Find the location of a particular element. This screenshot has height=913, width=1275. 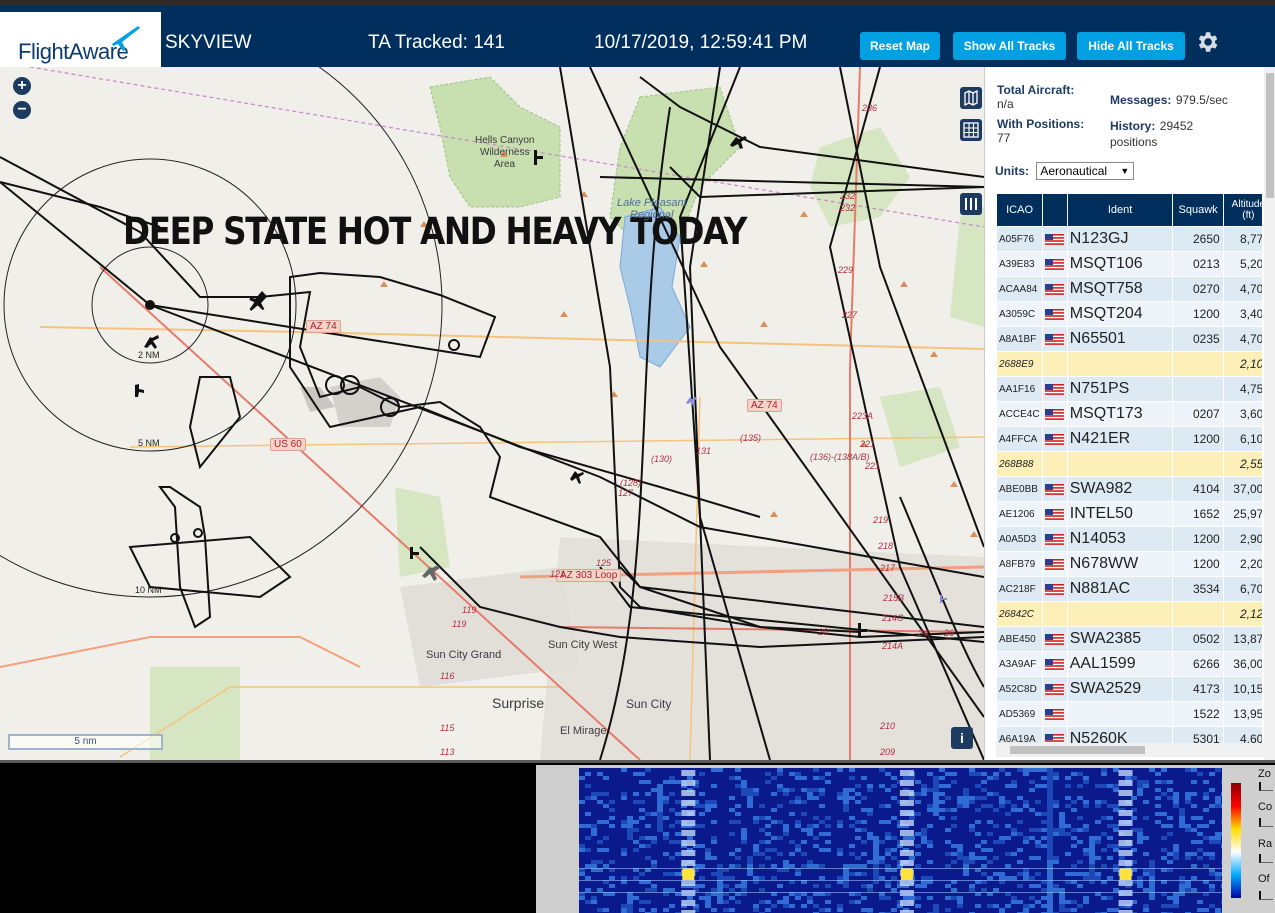

altitude-cell: 2,550 is located at coordinates (1242, 464).